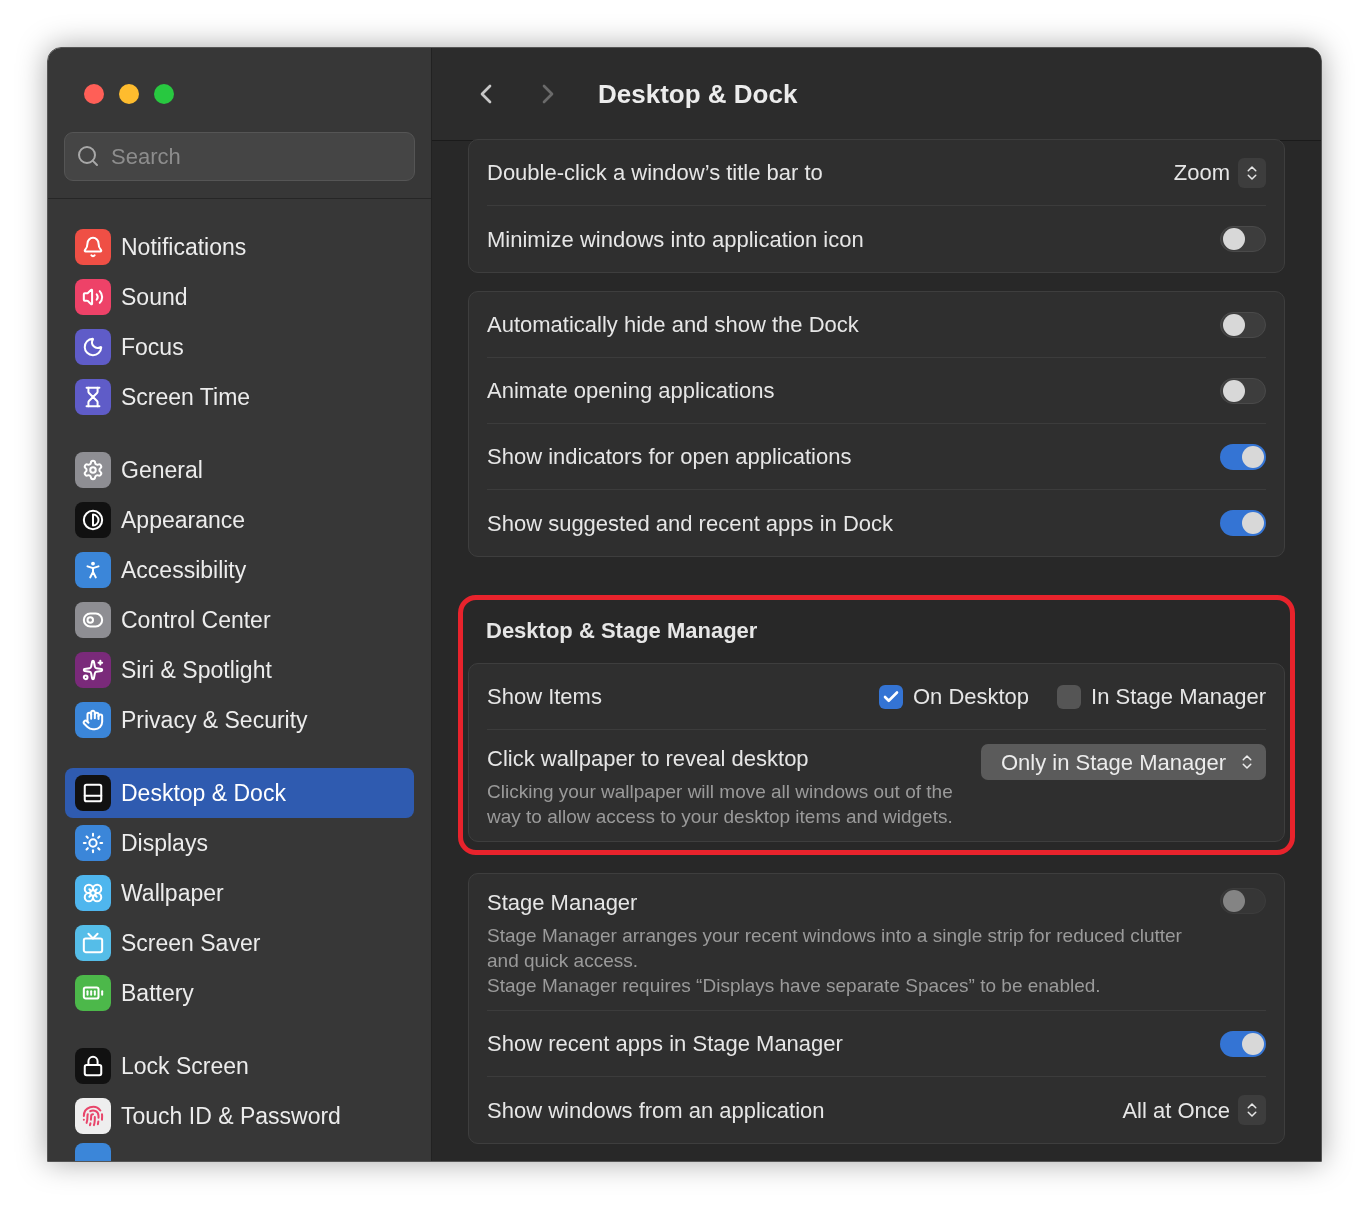 The width and height of the screenshot is (1370, 1209). Describe the element at coordinates (239, 993) in the screenshot. I see `sidebar-item: Battery` at that location.